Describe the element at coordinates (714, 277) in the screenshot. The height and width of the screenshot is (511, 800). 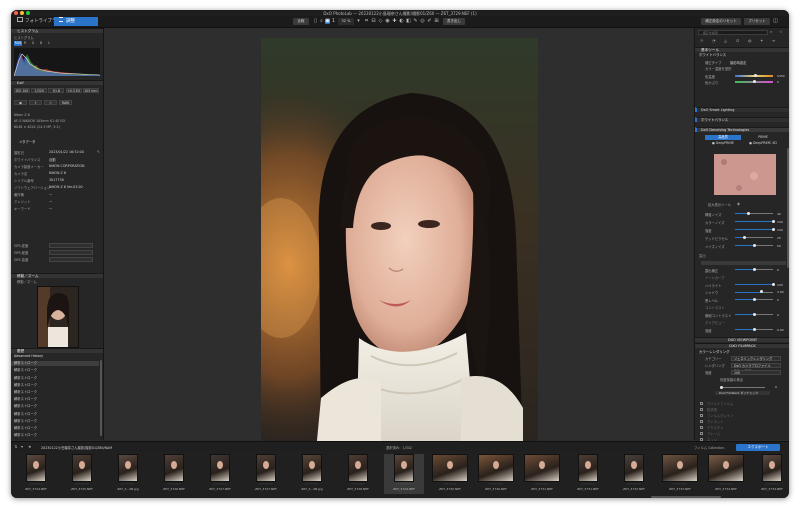
I see `tone-subheader: トーンカーブ` at that location.